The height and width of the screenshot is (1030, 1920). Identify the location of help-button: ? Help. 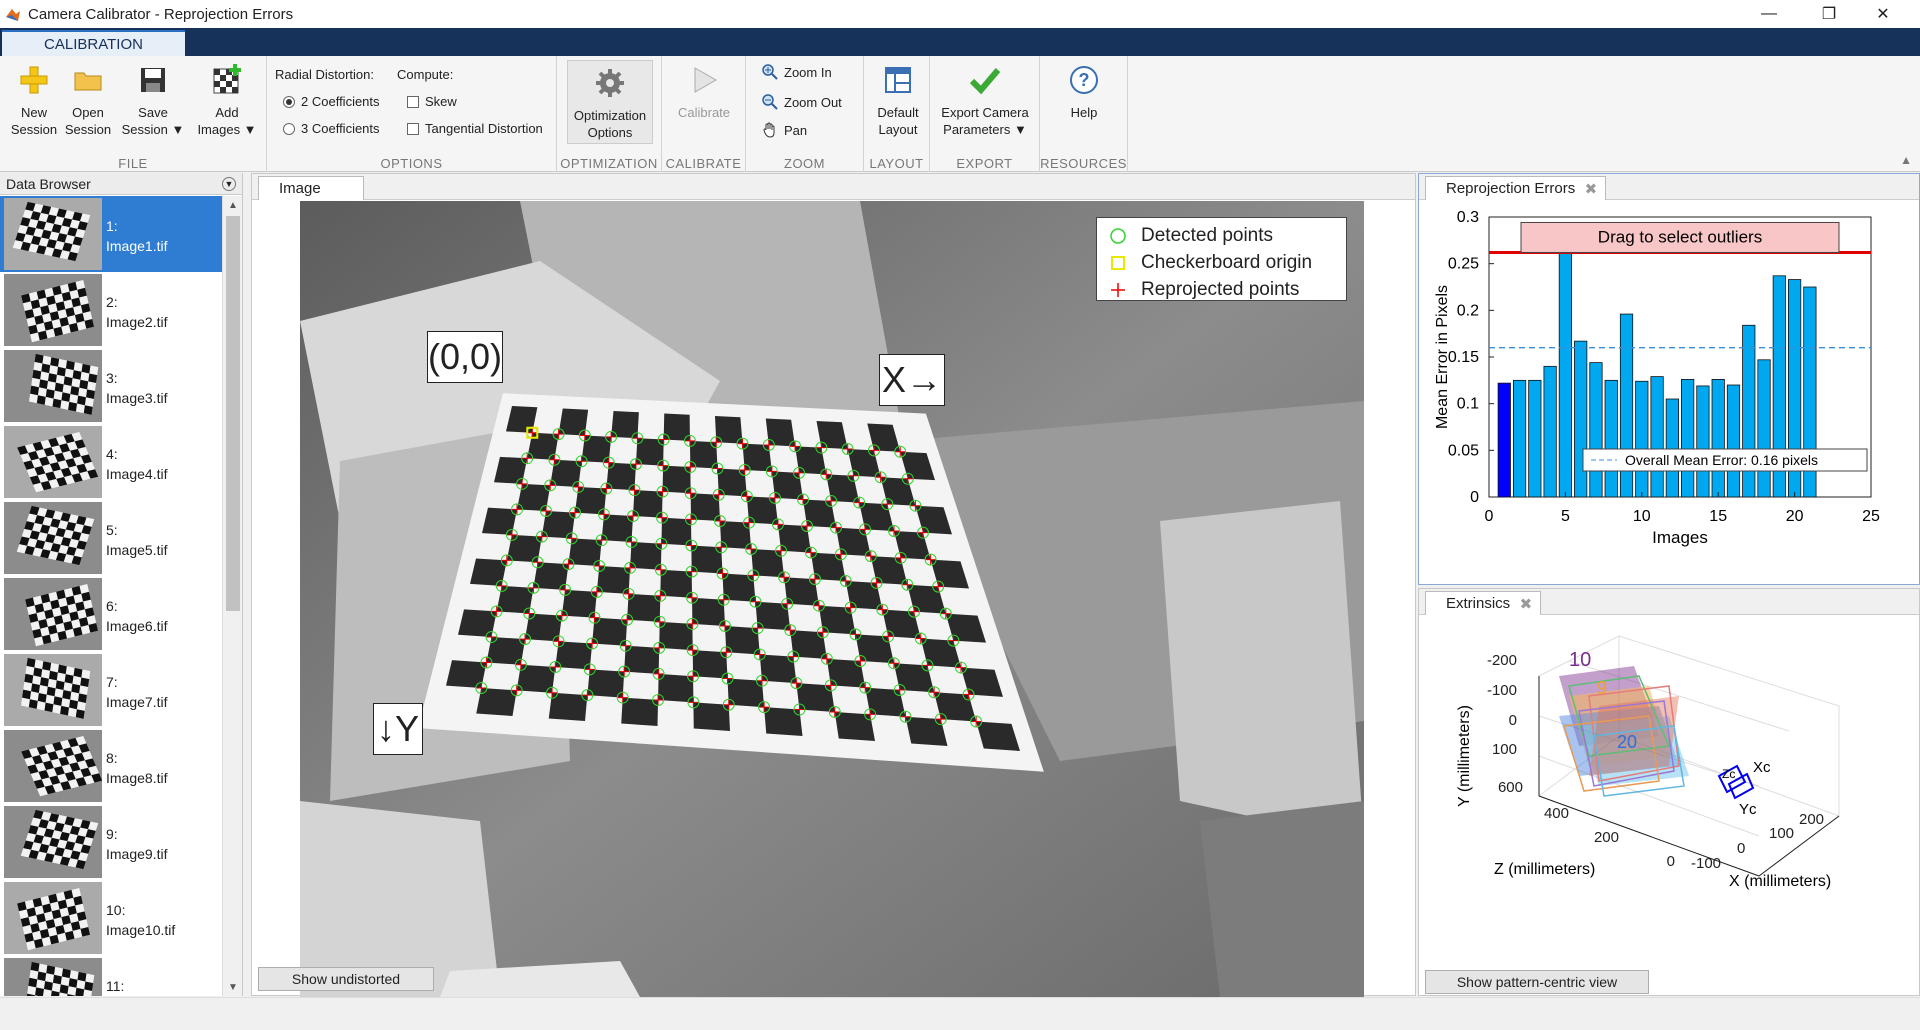
(1084, 91).